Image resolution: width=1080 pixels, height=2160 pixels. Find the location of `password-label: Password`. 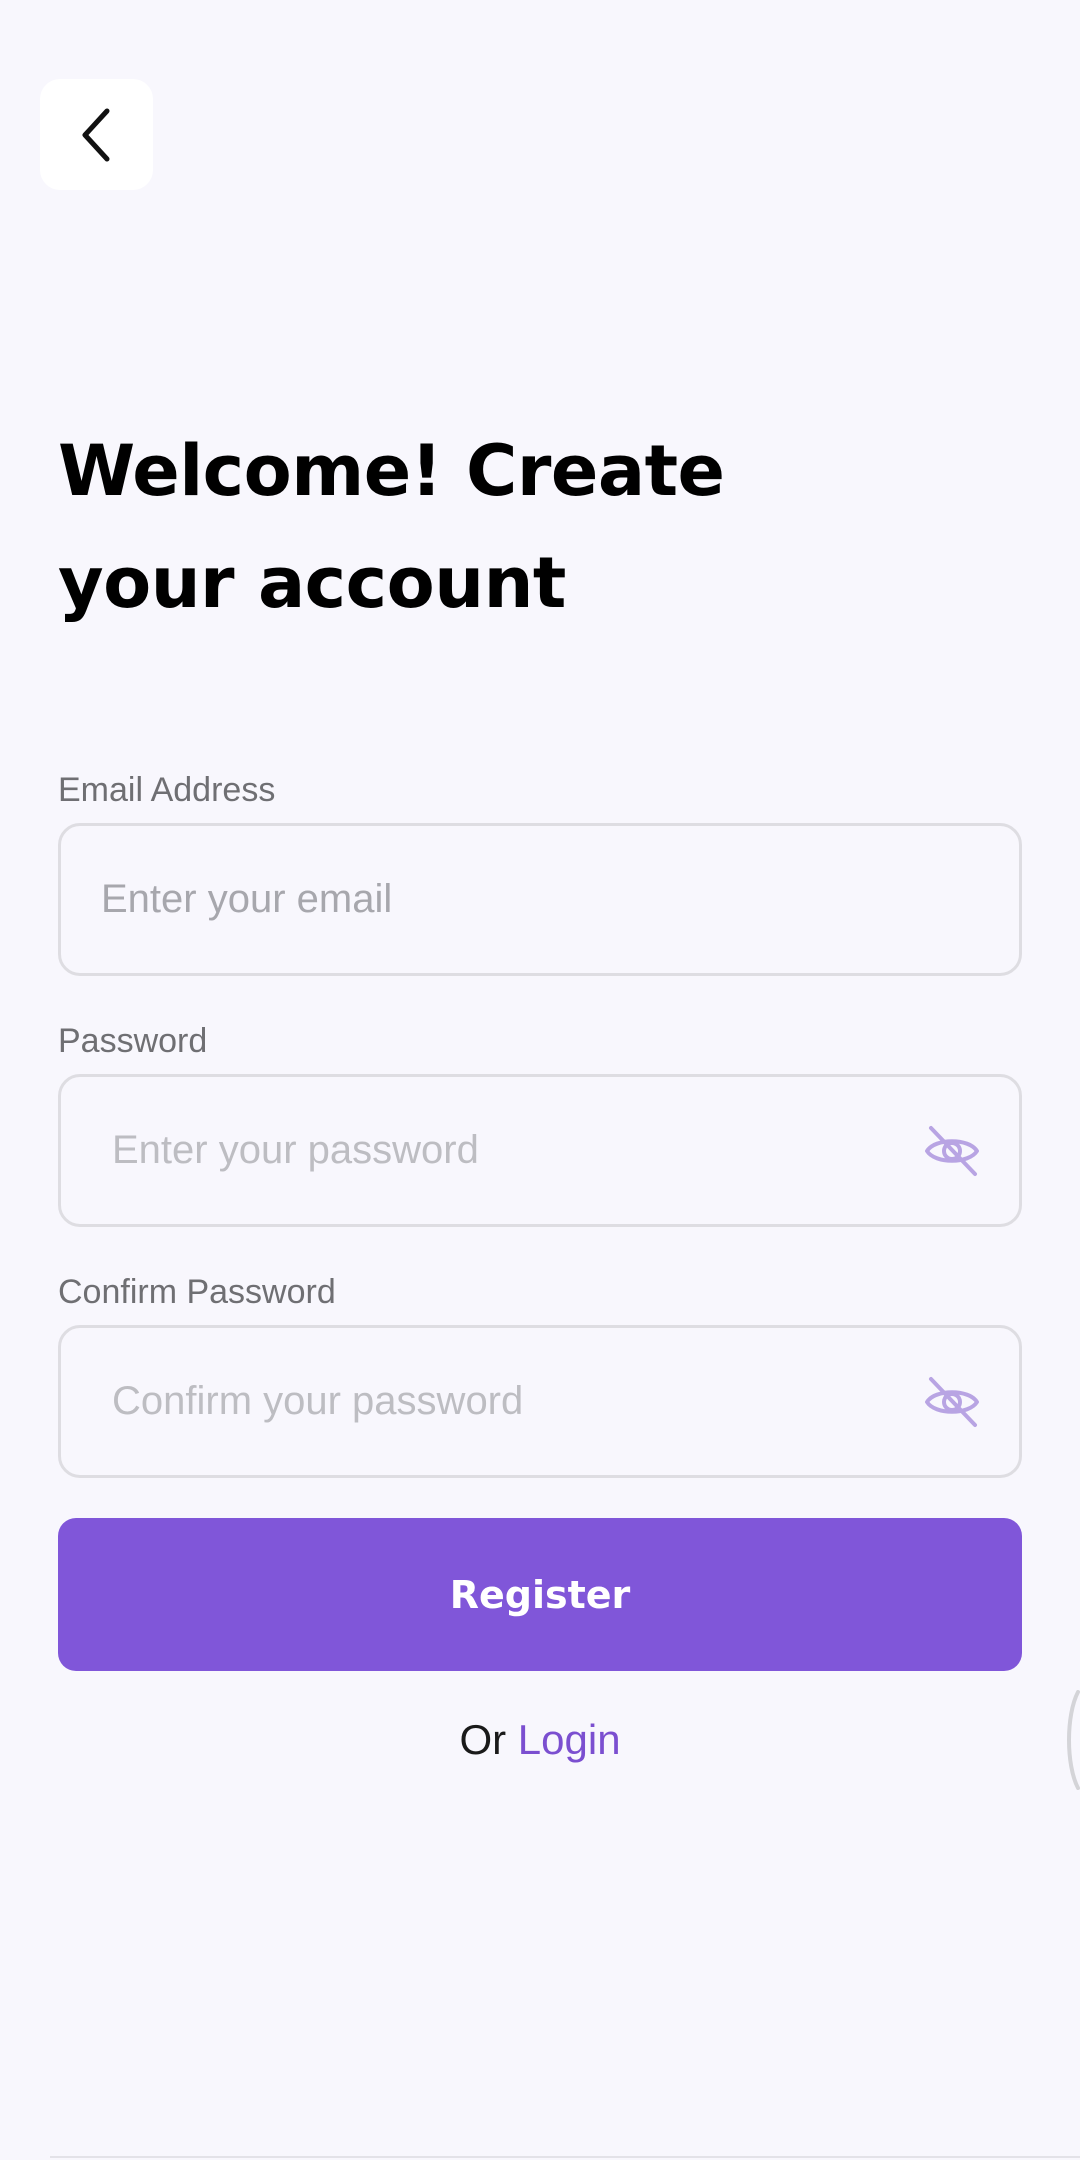

password-label: Password is located at coordinates (133, 1041).